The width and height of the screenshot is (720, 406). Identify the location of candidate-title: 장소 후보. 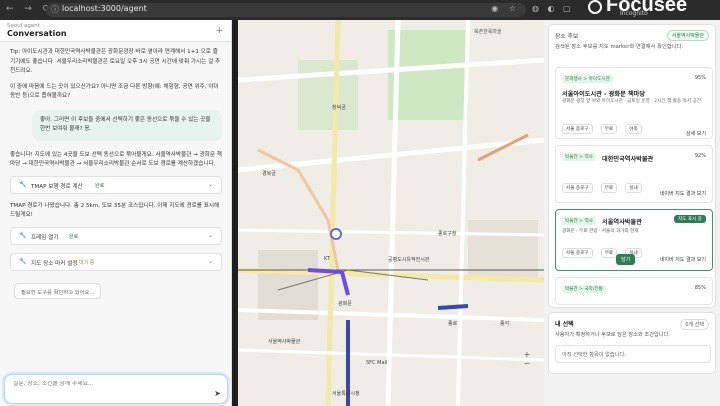
(567, 37).